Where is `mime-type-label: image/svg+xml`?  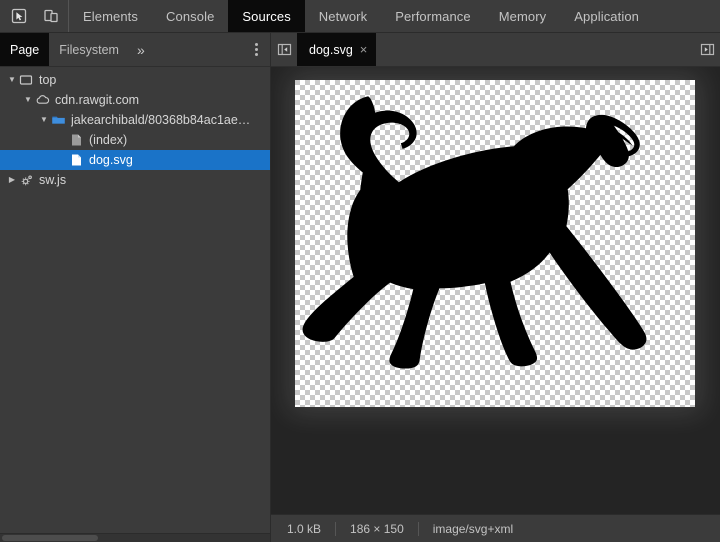 mime-type-label: image/svg+xml is located at coordinates (473, 528).